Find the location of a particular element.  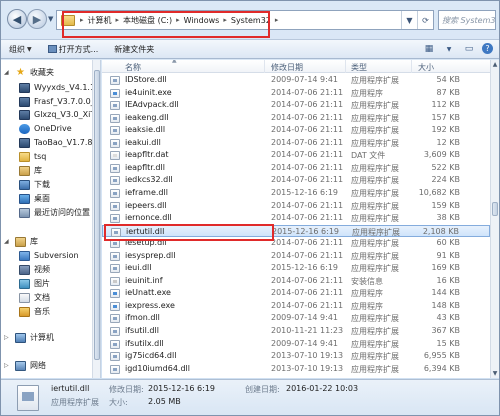

column-type: 类型 is located at coordinates (359, 67).